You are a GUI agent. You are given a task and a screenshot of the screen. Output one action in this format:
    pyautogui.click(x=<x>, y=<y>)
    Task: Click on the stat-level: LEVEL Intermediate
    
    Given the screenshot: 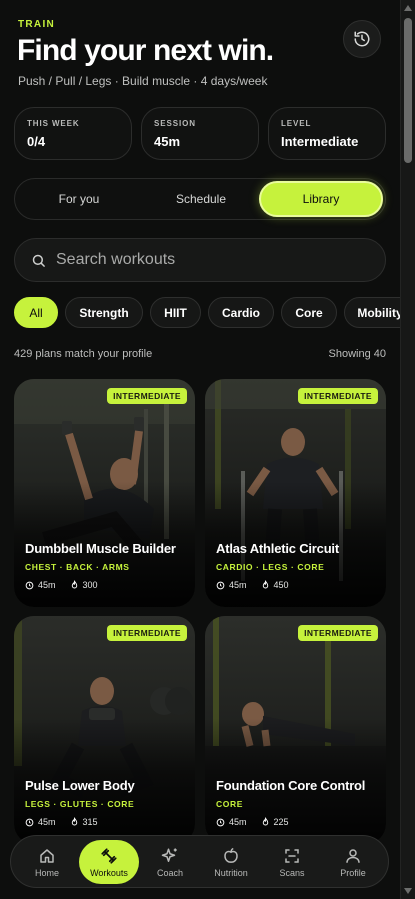 What is the action you would take?
    pyautogui.click(x=327, y=133)
    